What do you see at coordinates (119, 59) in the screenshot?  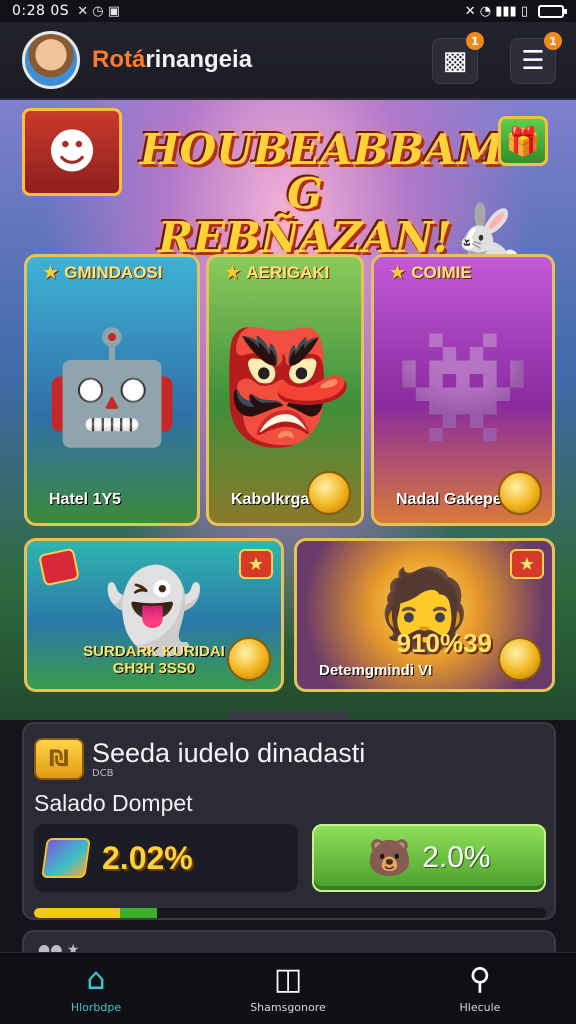 I see `brand-accent: Rotá` at bounding box center [119, 59].